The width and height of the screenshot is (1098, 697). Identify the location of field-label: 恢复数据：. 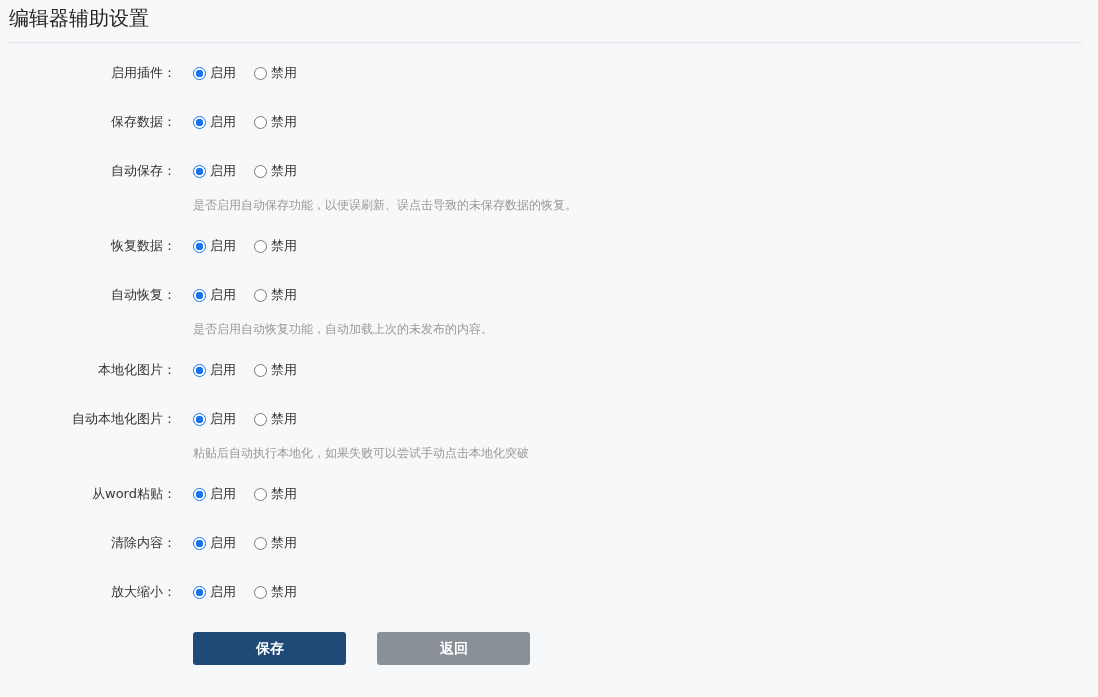
(143, 246).